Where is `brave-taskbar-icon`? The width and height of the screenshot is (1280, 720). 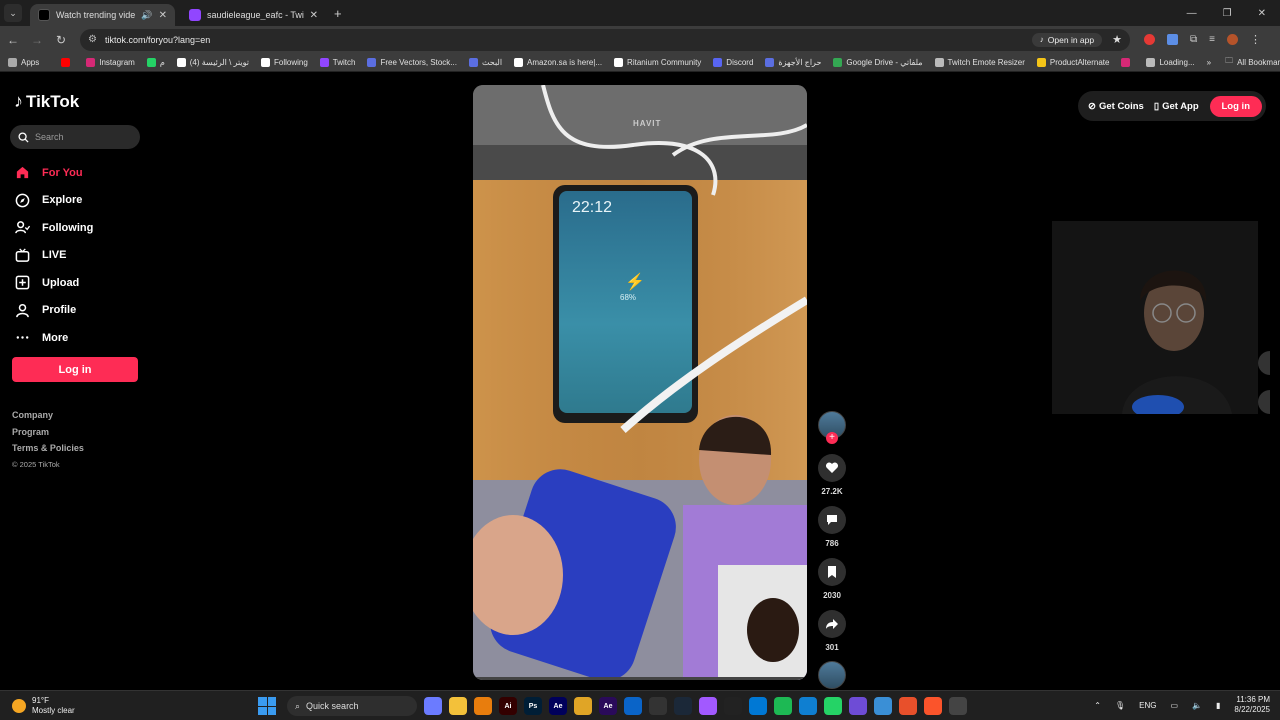
brave-taskbar-icon is located at coordinates (933, 706).